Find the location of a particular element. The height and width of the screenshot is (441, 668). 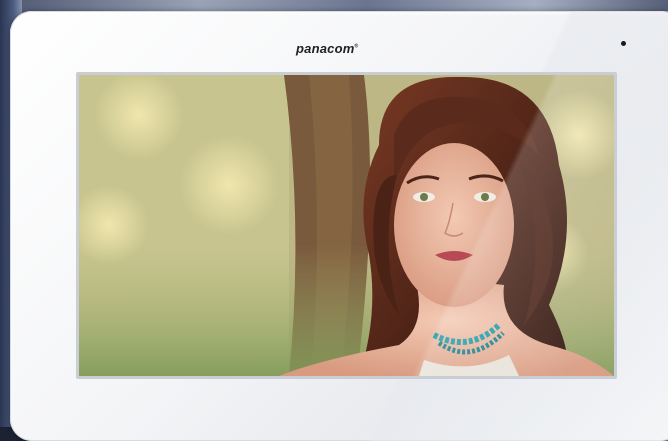

trademark-symbol: ® is located at coordinates (356, 47).